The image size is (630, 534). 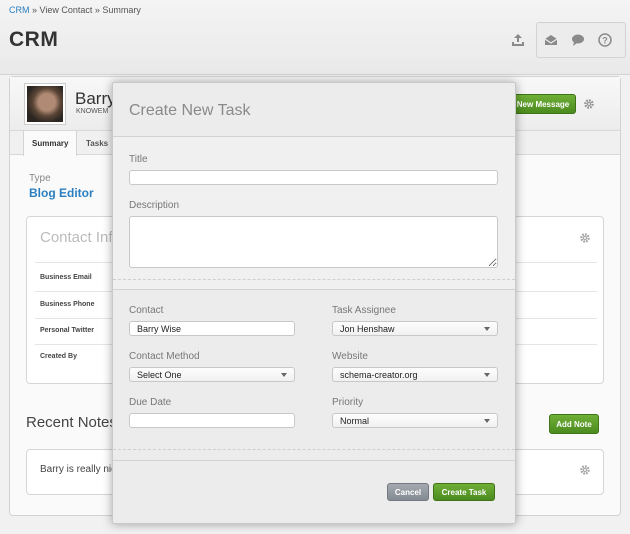 I want to click on avatar-image, so click(x=45, y=104).